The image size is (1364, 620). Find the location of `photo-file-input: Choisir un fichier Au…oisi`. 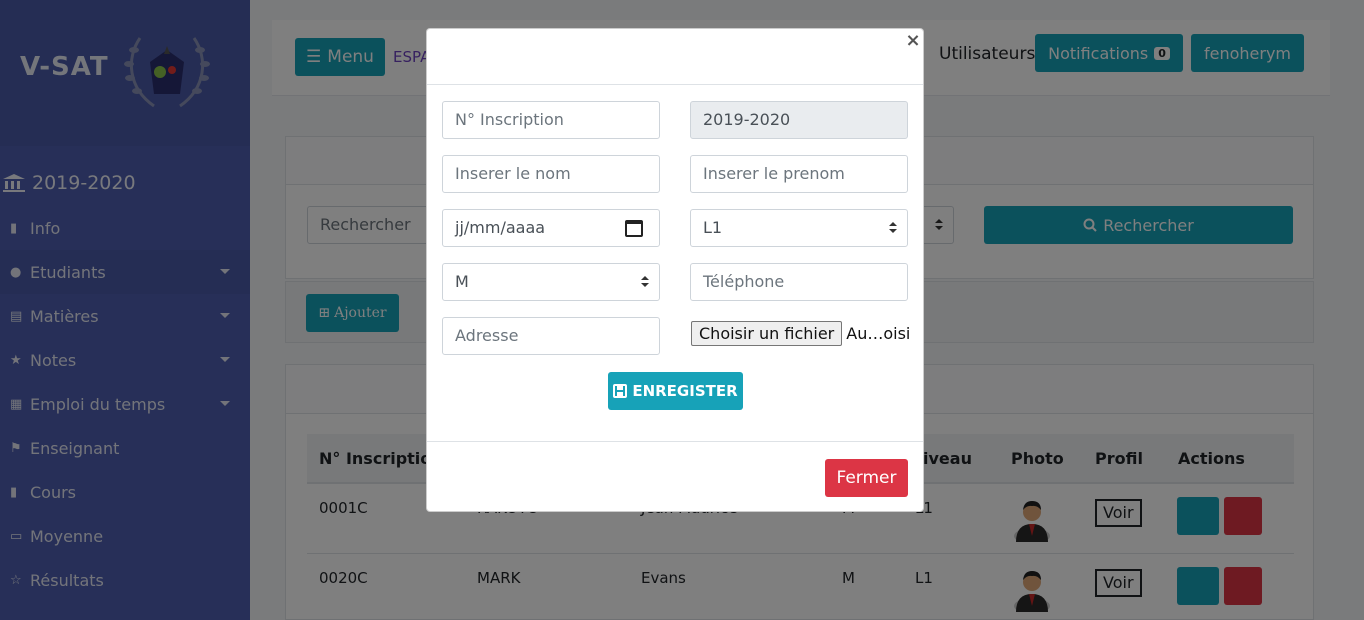

photo-file-input: Choisir un fichier Au…oisi is located at coordinates (800, 333).